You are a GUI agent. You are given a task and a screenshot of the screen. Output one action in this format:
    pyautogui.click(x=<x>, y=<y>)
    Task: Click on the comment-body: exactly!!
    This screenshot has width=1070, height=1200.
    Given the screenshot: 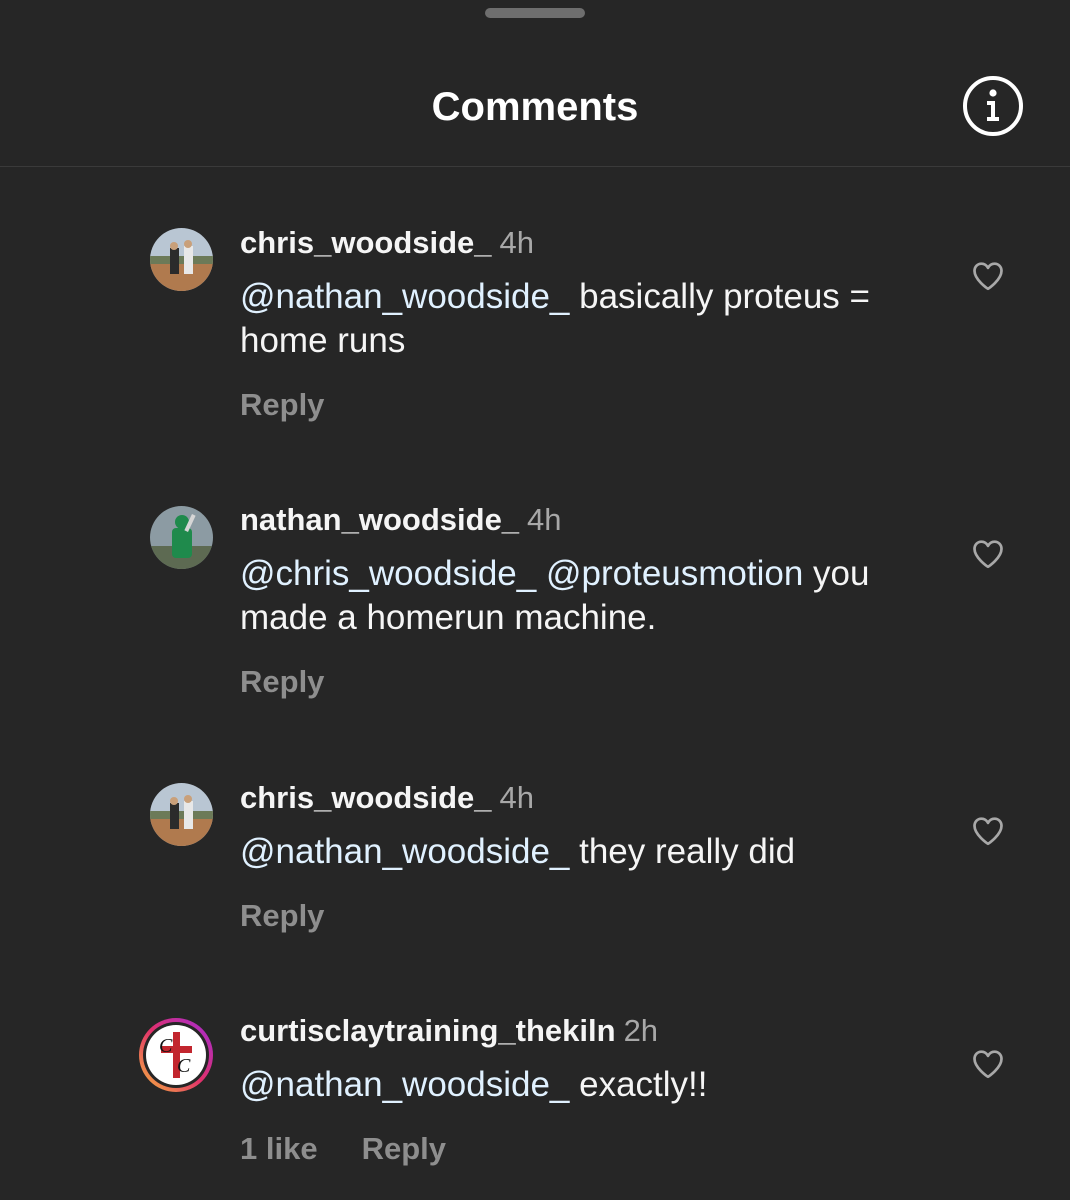 What is the action you would take?
    pyautogui.click(x=638, y=1084)
    